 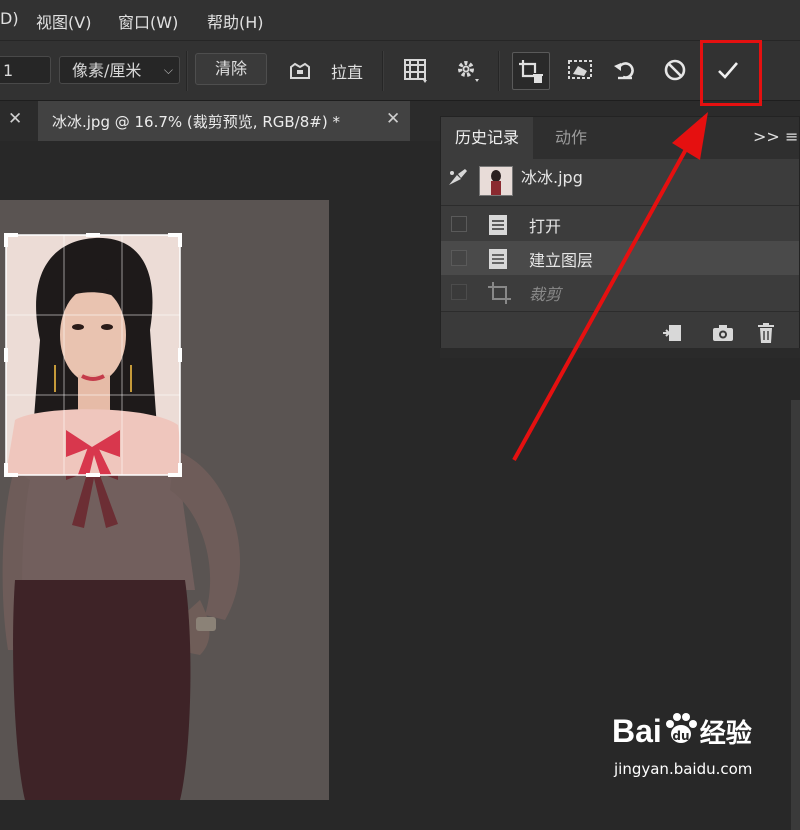 I want to click on watermark-brand: Bai, so click(x=637, y=731).